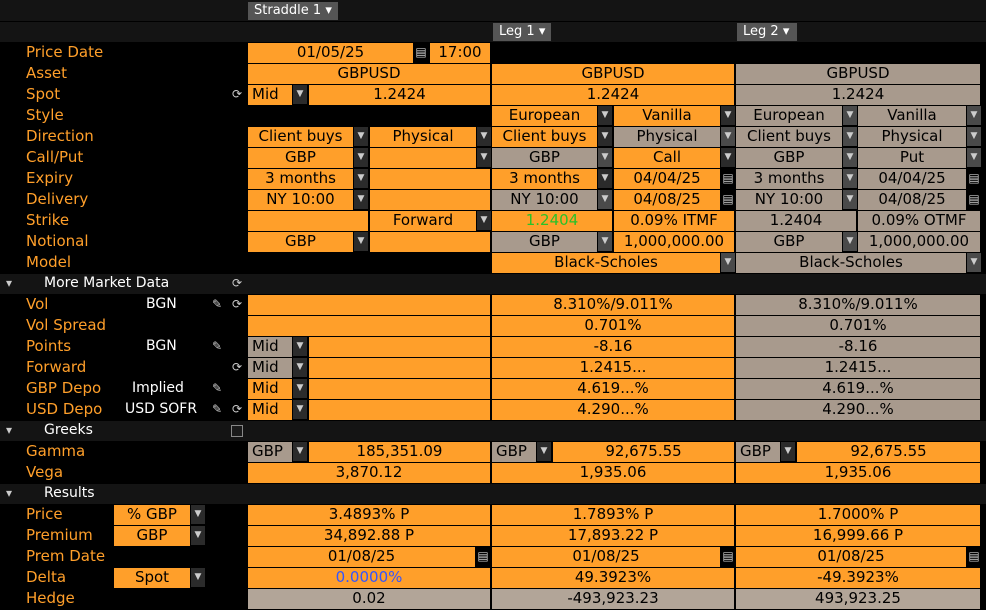 The image size is (986, 610). Describe the element at coordinates (300, 158) in the screenshot. I see `callput-ccy-select: GBP` at that location.